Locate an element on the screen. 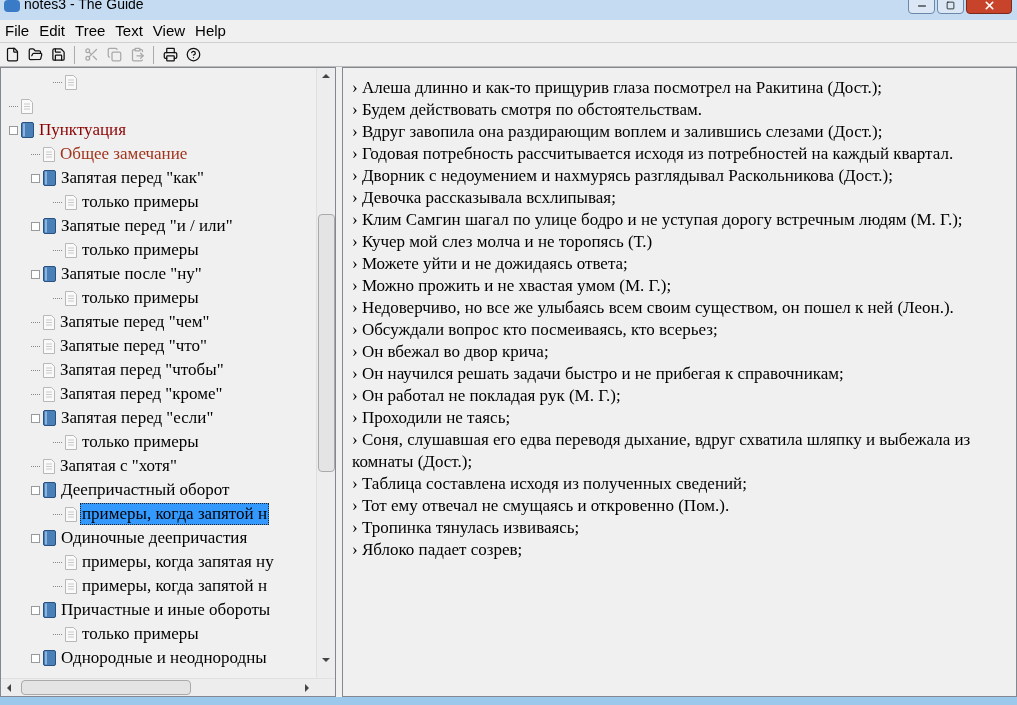  menu-item: File is located at coordinates (17, 31).